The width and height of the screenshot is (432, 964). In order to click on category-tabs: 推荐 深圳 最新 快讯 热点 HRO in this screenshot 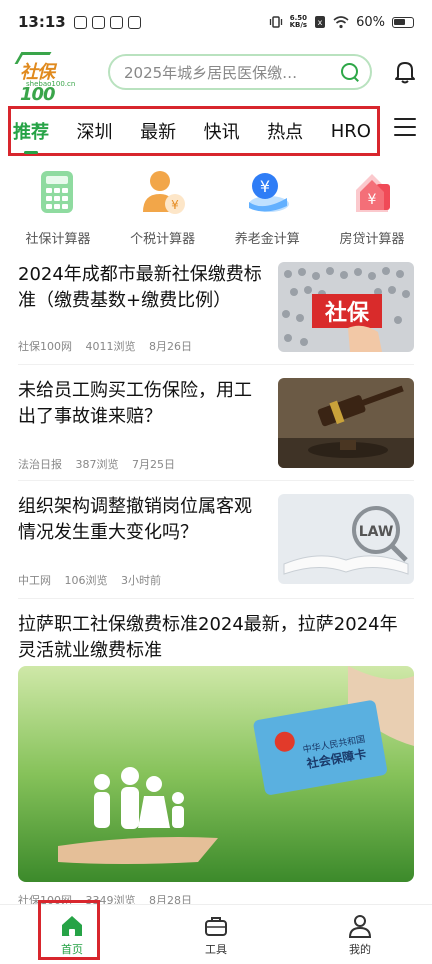, I will do `click(192, 131)`.